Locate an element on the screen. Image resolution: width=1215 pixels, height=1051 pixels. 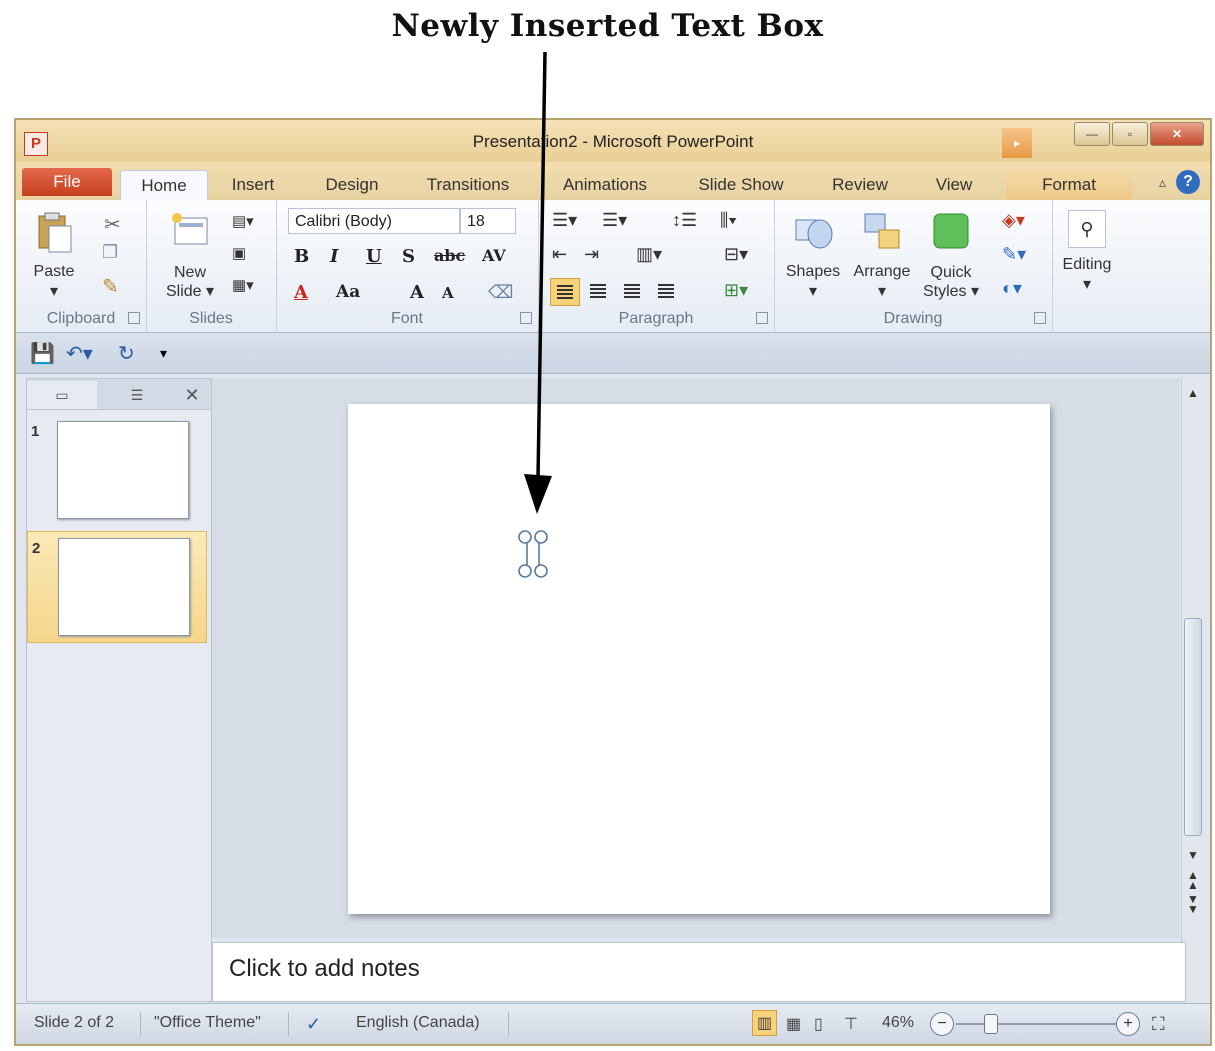
text-shadow-button: S is located at coordinates (408, 256).